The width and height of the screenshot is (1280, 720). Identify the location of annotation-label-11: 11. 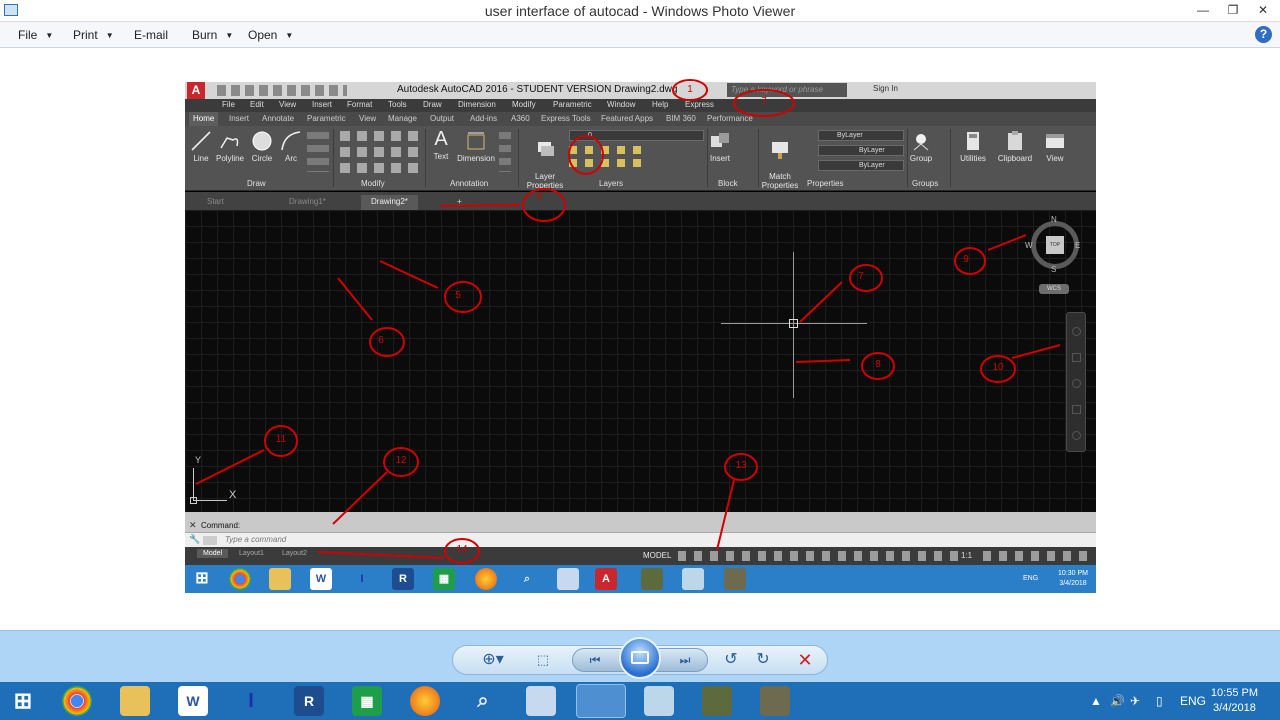
(281, 439).